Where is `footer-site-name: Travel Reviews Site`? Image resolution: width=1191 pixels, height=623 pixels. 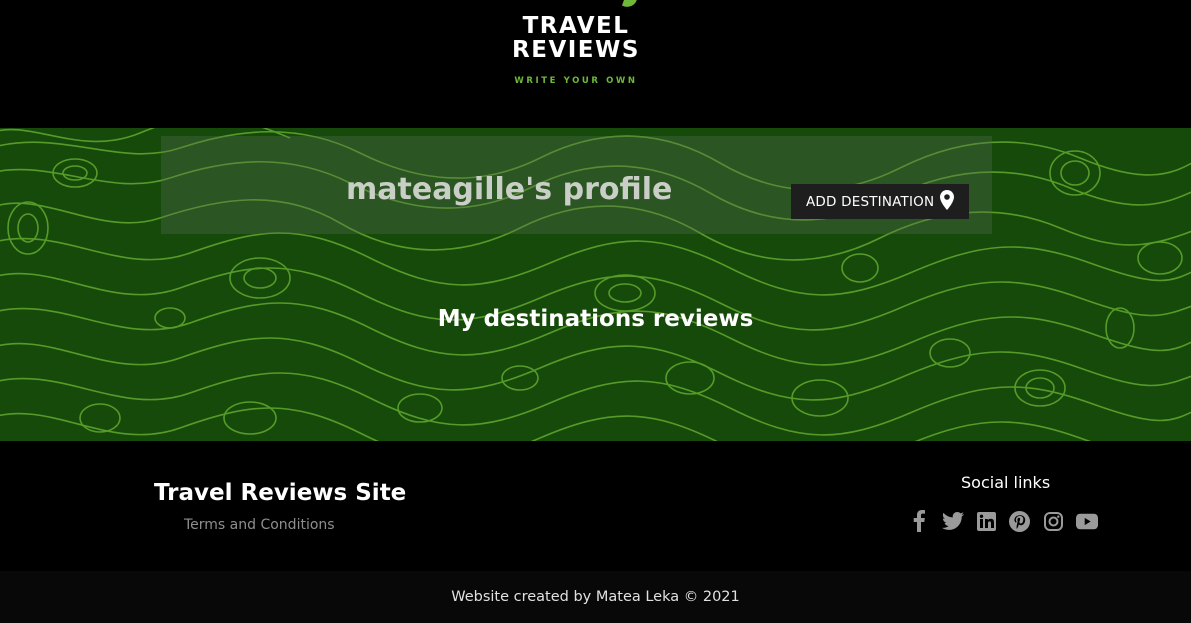
footer-site-name: Travel Reviews Site is located at coordinates (280, 493).